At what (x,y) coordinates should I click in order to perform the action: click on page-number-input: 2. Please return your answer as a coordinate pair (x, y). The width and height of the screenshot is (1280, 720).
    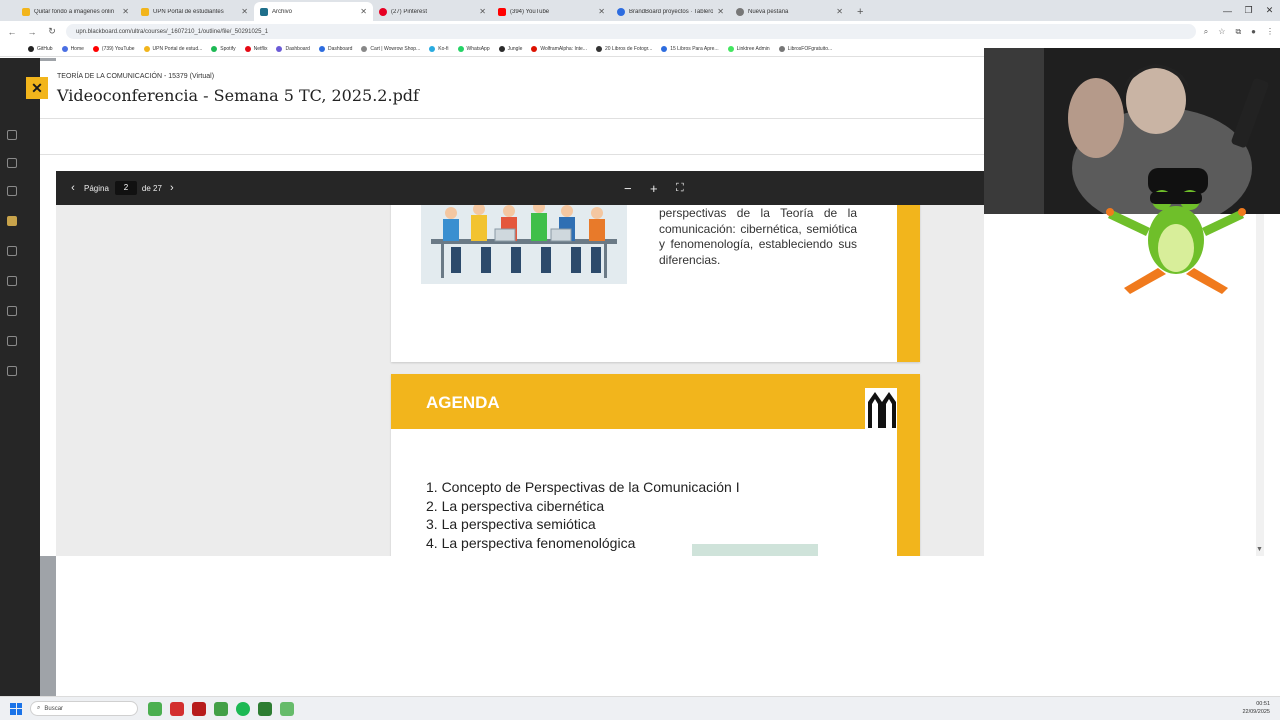
    Looking at the image, I should click on (125, 188).